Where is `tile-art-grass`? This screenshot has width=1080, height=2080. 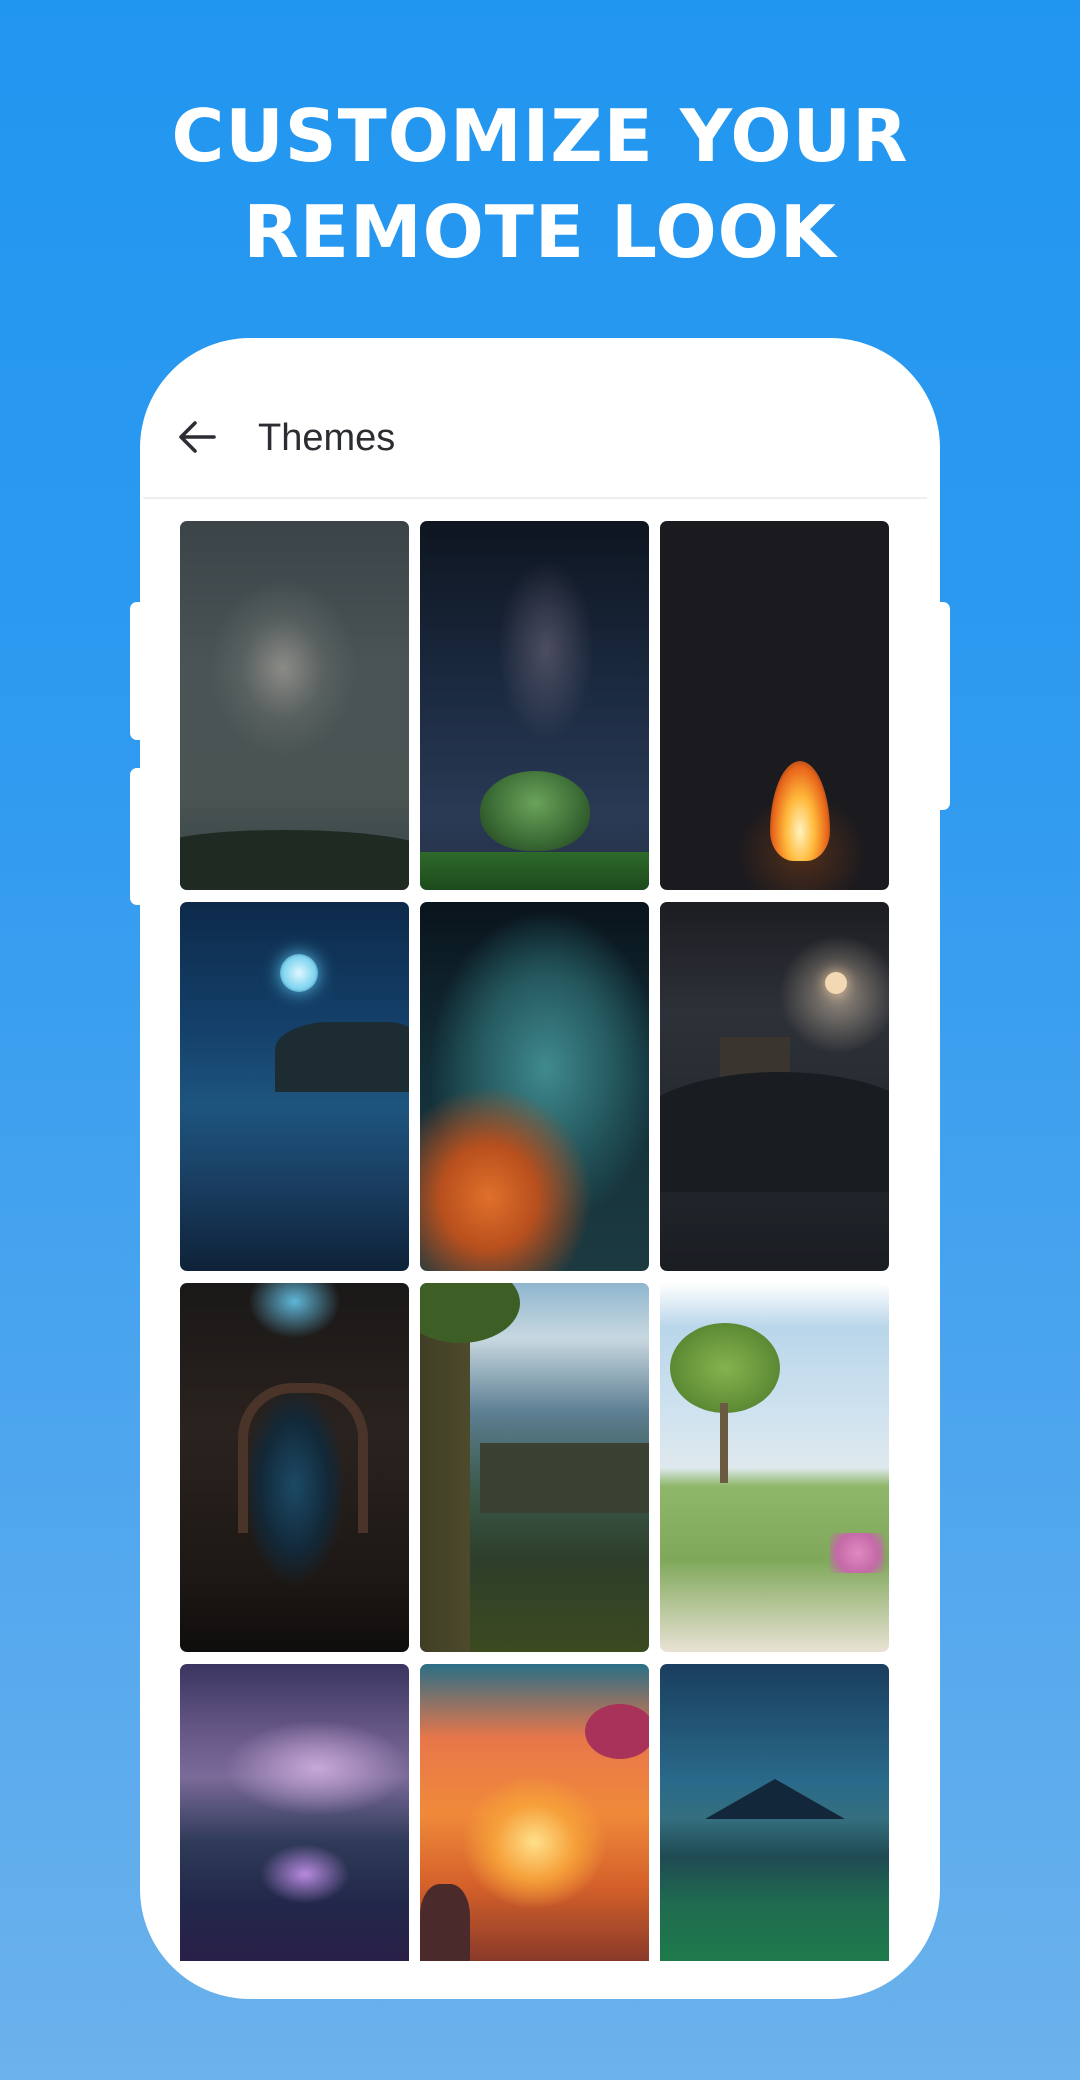
tile-art-grass is located at coordinates (534, 871).